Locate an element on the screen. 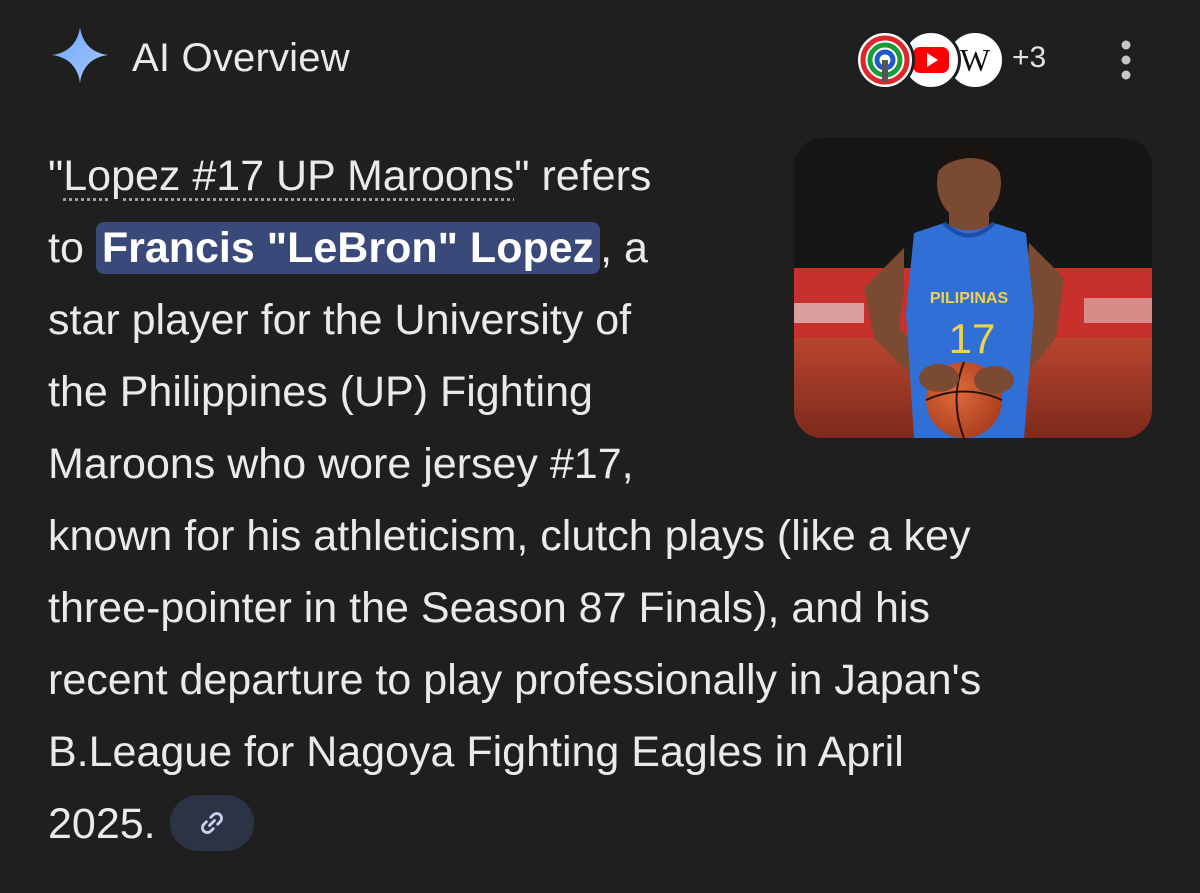 The image size is (1200, 893). sparkle-icon is located at coordinates (80, 55).